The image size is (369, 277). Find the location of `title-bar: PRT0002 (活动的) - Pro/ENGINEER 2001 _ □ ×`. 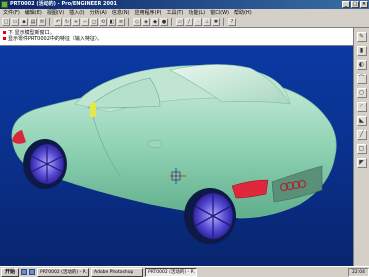

title-bar: PRT0002 (活动的) - Pro/ENGINEER 2001 _ □ × is located at coordinates (184, 4).